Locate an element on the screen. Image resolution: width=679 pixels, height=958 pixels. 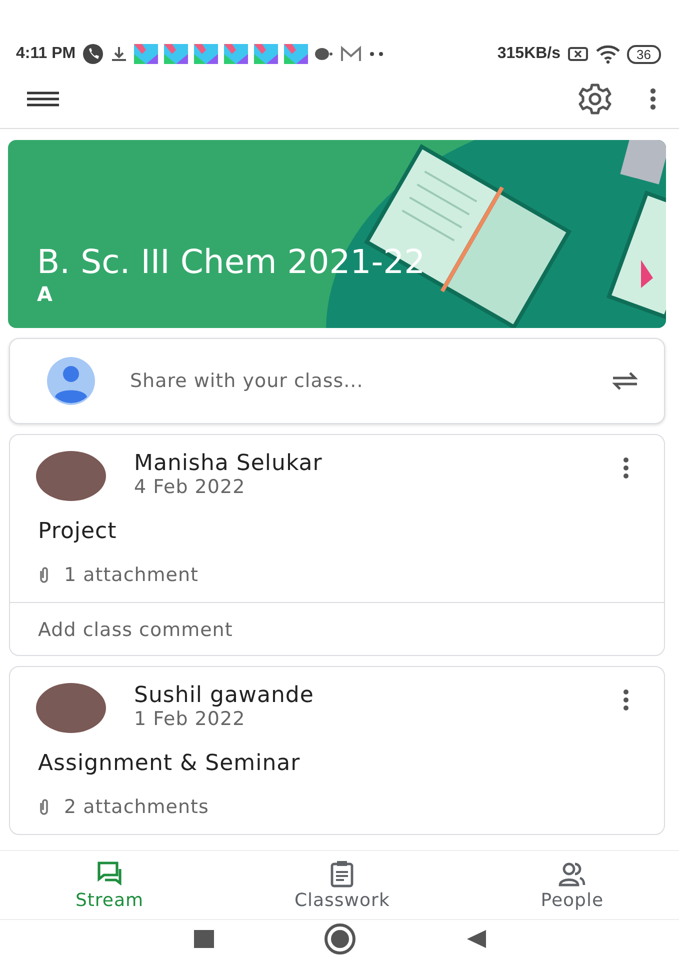
comment-prompt: Add class comment is located at coordinates (337, 628).